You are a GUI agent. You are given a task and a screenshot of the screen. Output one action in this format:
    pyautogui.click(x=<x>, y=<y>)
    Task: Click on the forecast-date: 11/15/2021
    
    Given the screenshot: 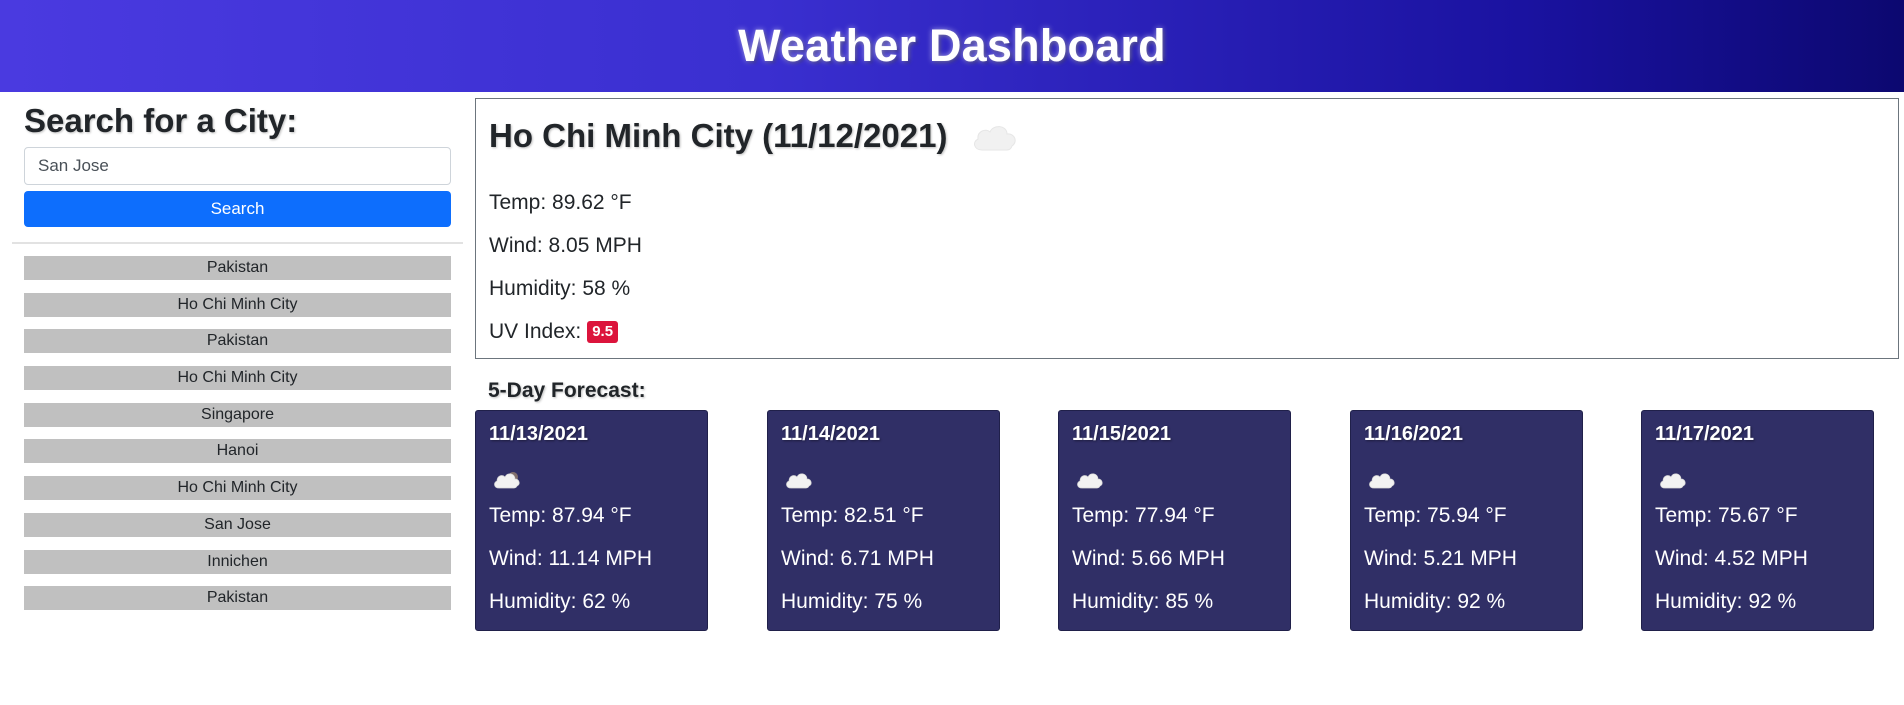 What is the action you would take?
    pyautogui.click(x=1121, y=434)
    